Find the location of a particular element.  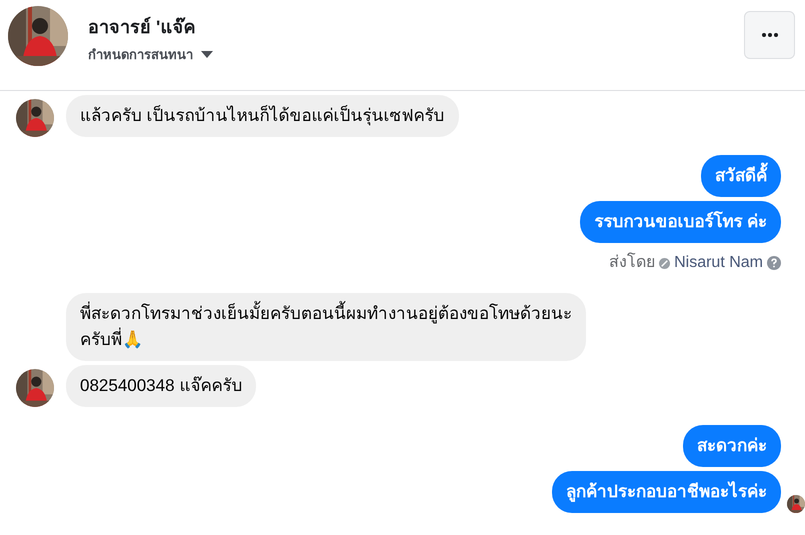

more-icon is located at coordinates (770, 35).